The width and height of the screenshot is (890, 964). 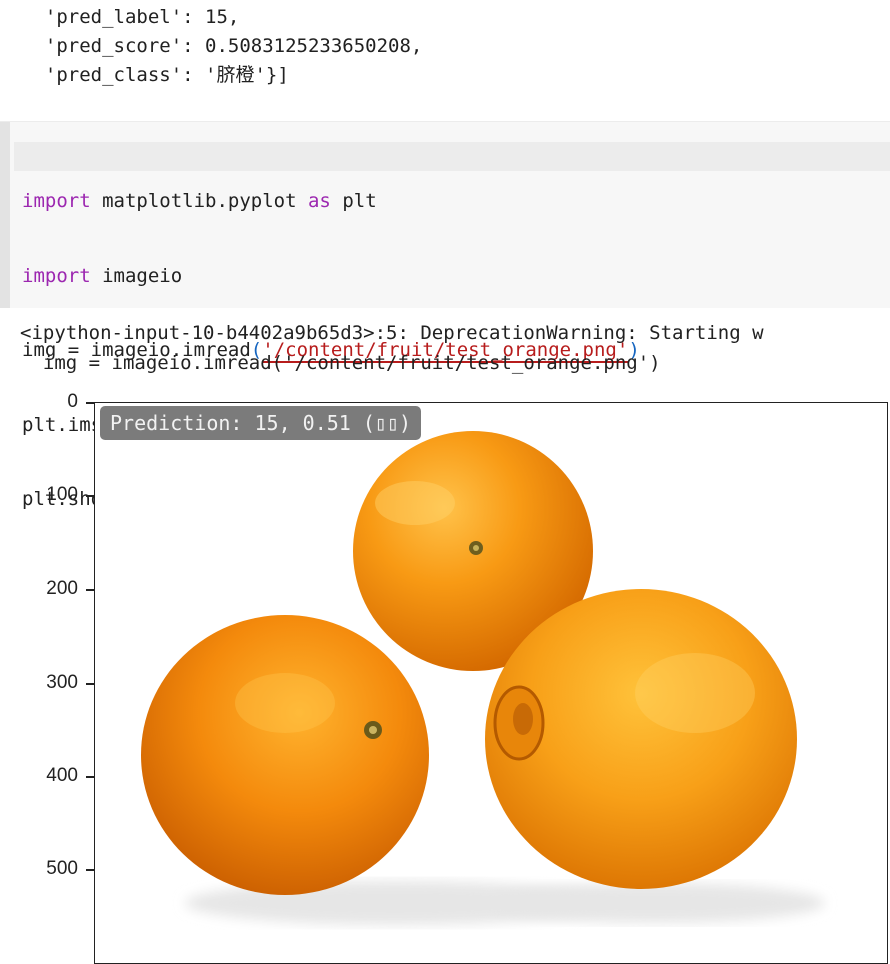 What do you see at coordinates (331, 276) in the screenshot?
I see `code-line: import imageio` at bounding box center [331, 276].